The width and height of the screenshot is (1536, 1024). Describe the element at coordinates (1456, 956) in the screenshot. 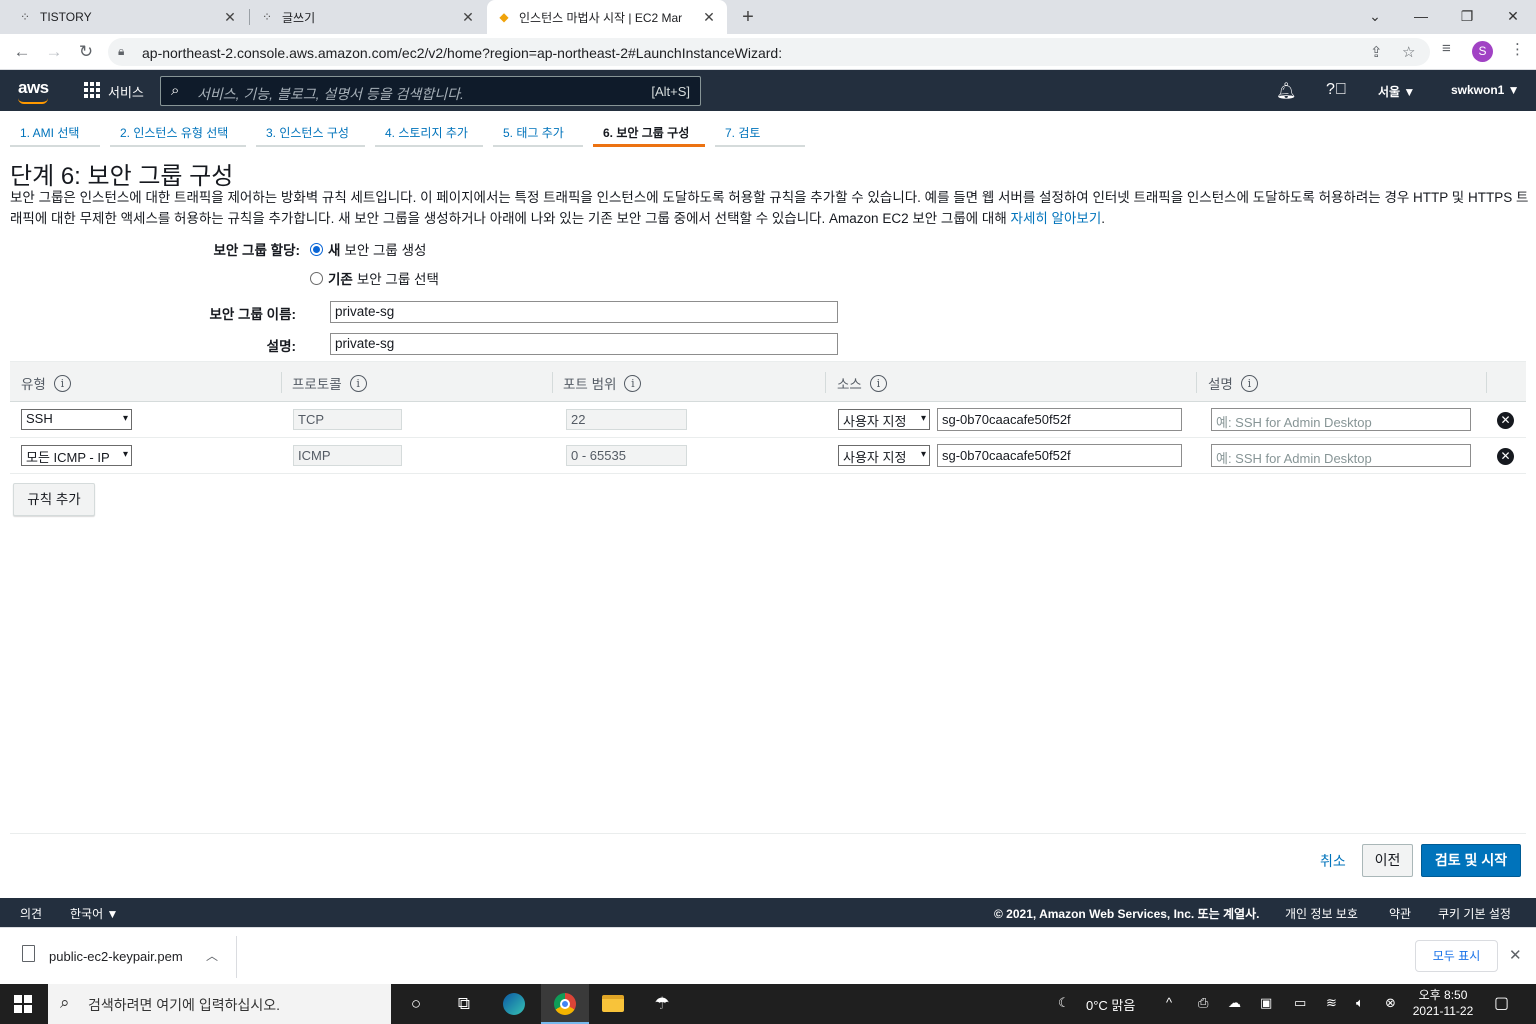

I see `show-all-button: 모두 표시` at that location.